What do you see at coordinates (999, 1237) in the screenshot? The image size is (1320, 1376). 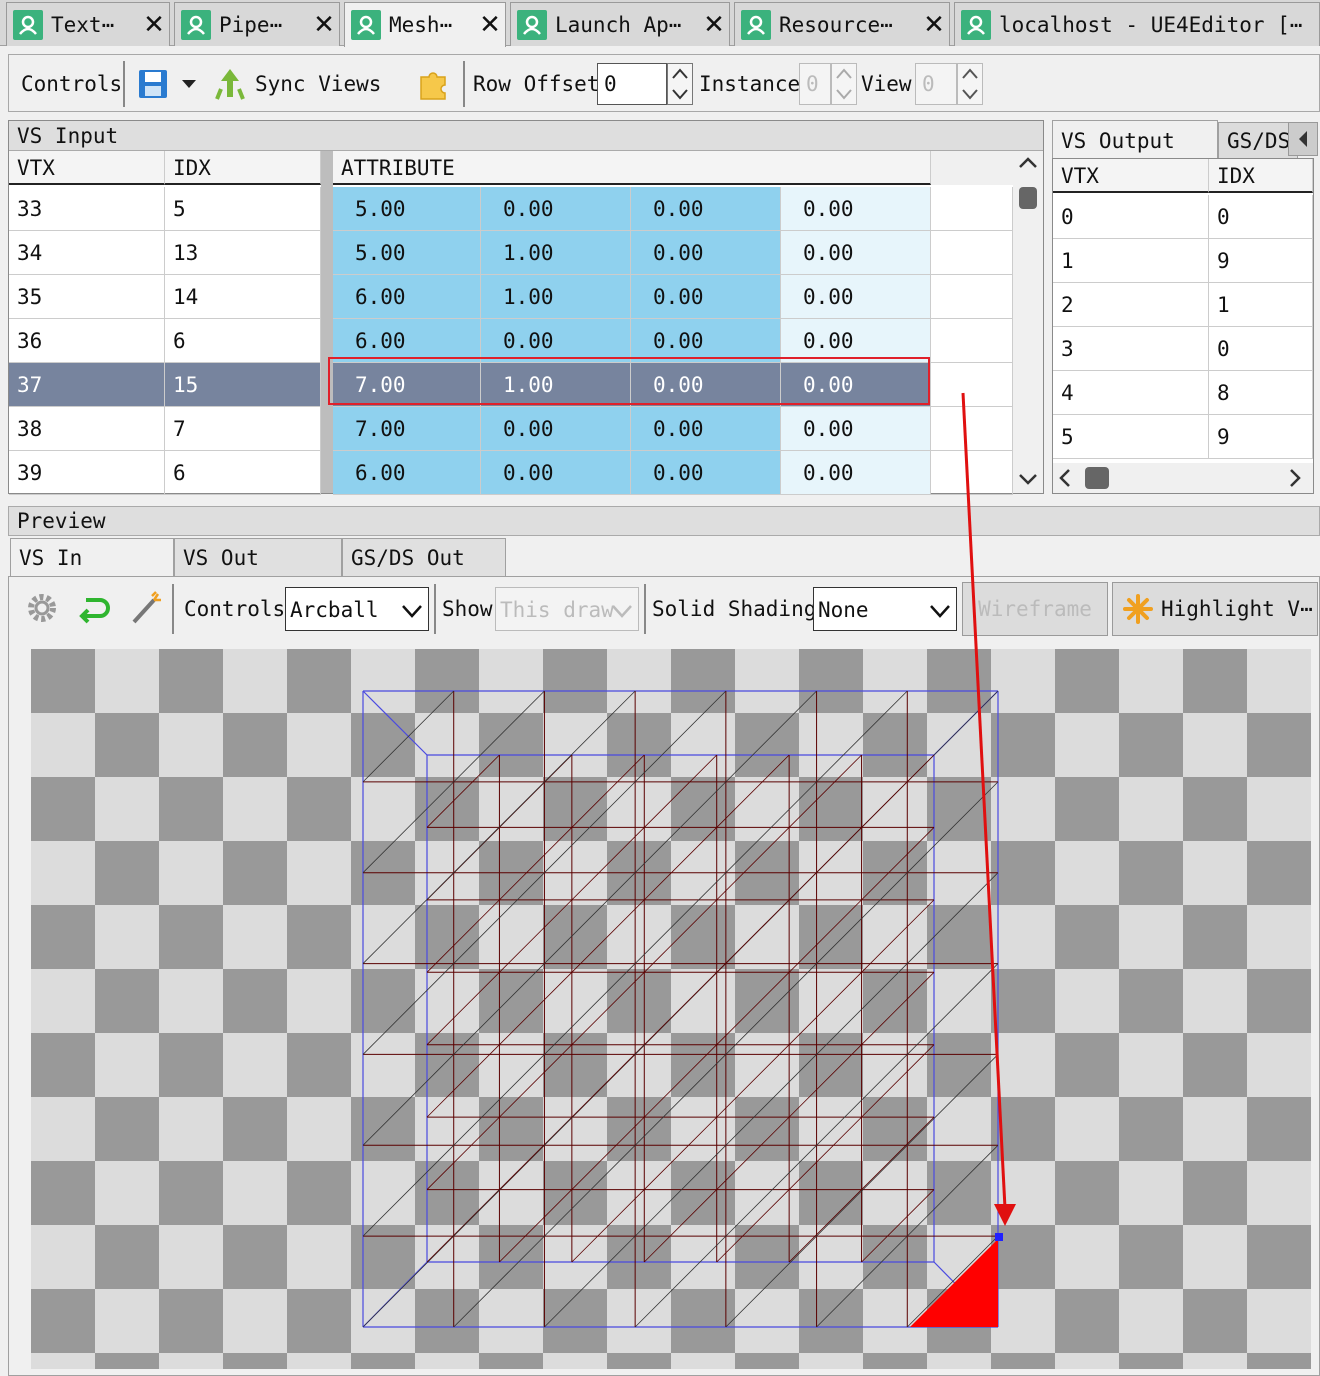 I see `highlighted-vertex` at bounding box center [999, 1237].